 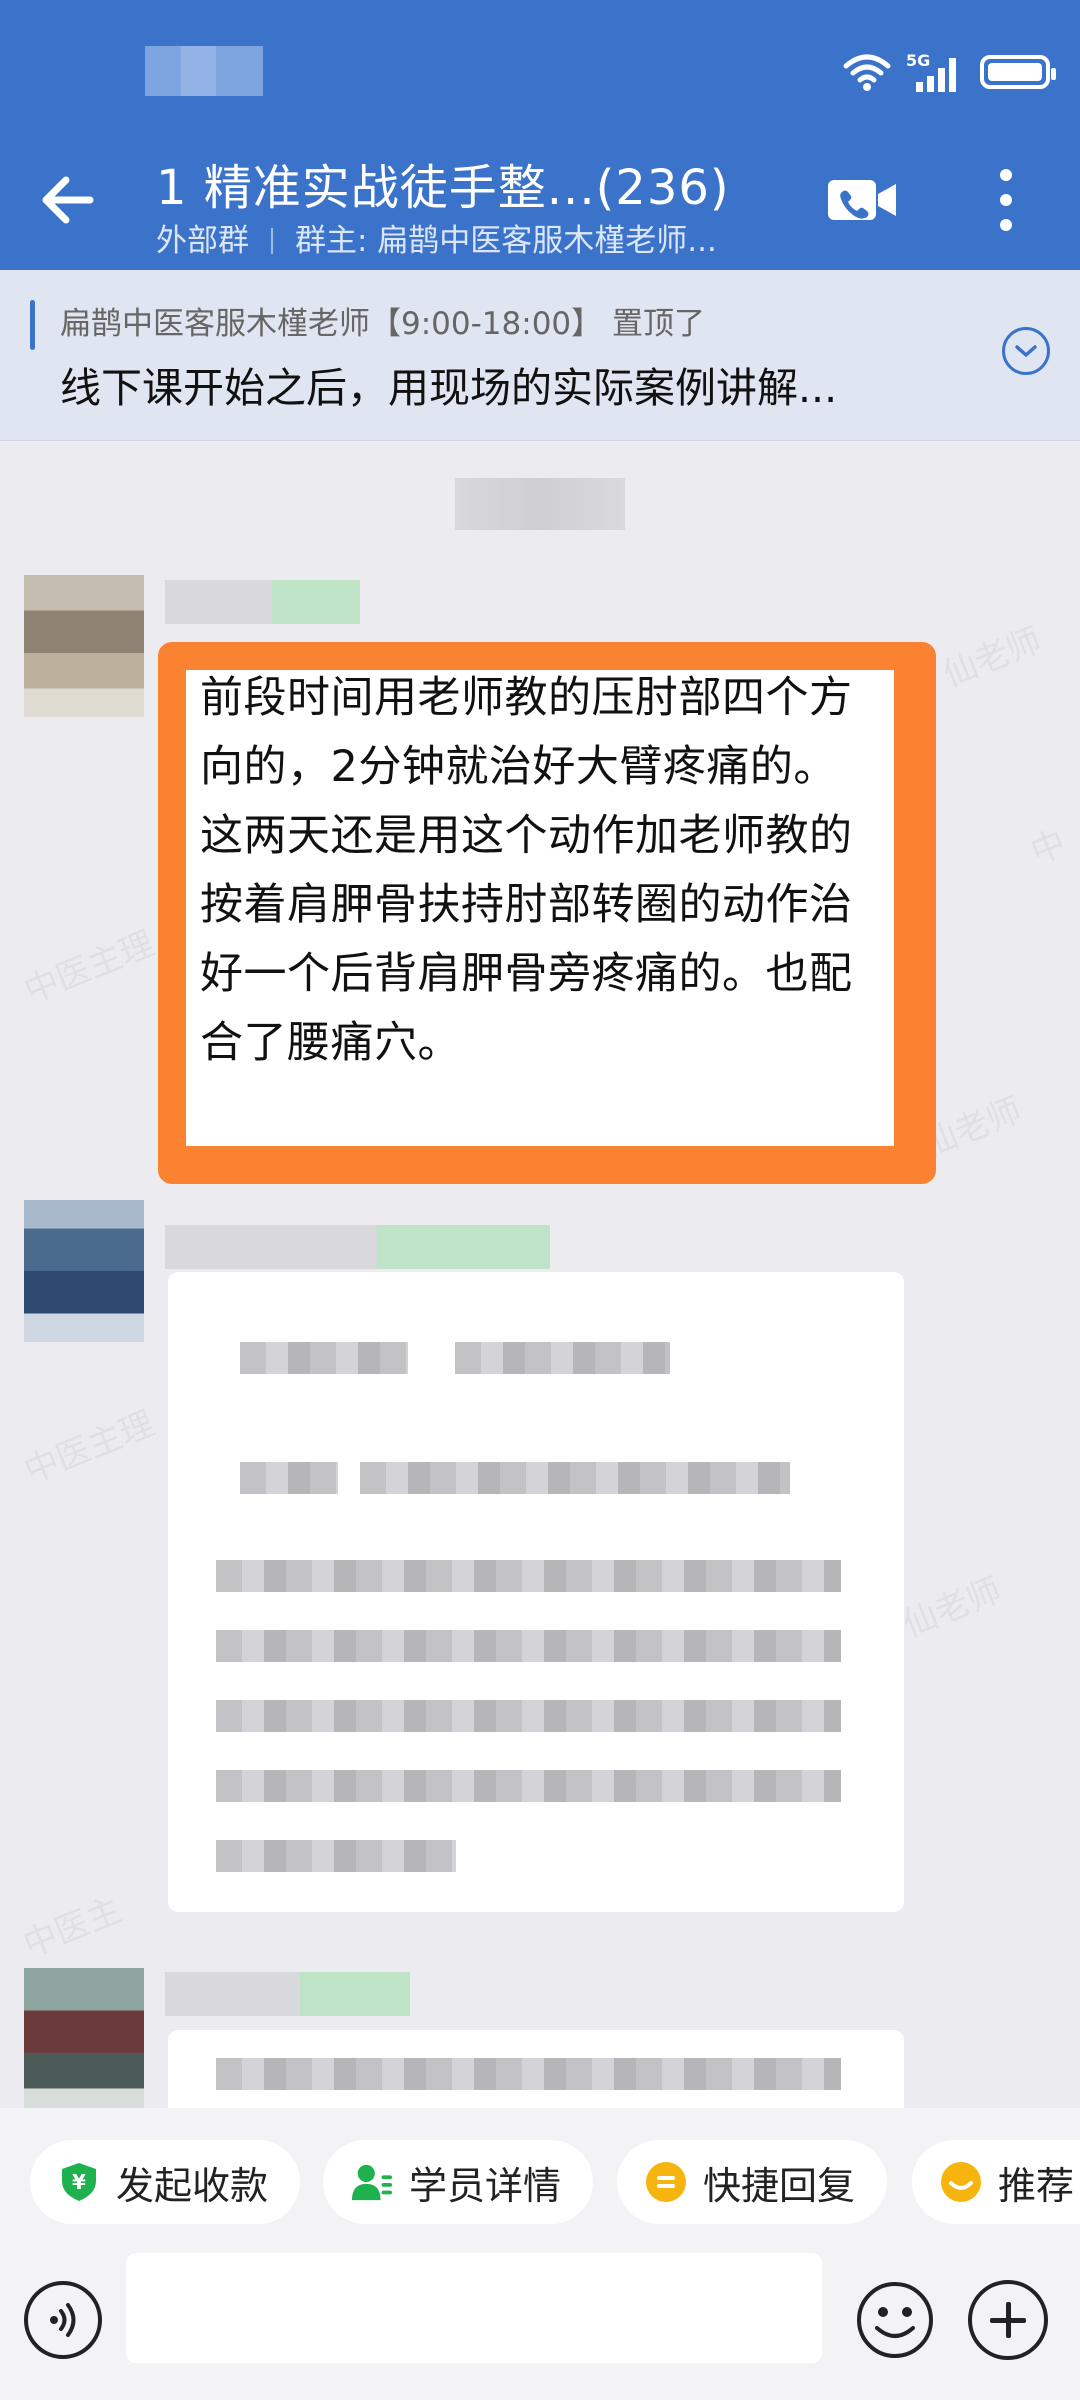 I want to click on quick-action-label: 快捷回复, so click(x=779, y=2185).